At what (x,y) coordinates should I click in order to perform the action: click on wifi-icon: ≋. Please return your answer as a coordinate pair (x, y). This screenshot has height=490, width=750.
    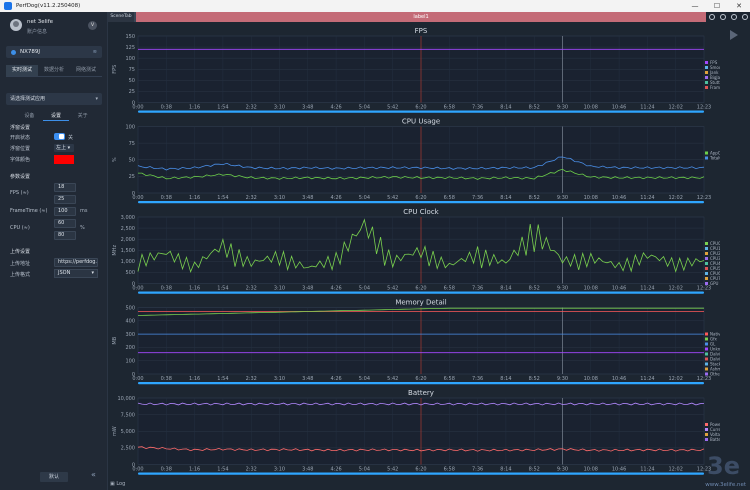
    Looking at the image, I should click on (94, 52).